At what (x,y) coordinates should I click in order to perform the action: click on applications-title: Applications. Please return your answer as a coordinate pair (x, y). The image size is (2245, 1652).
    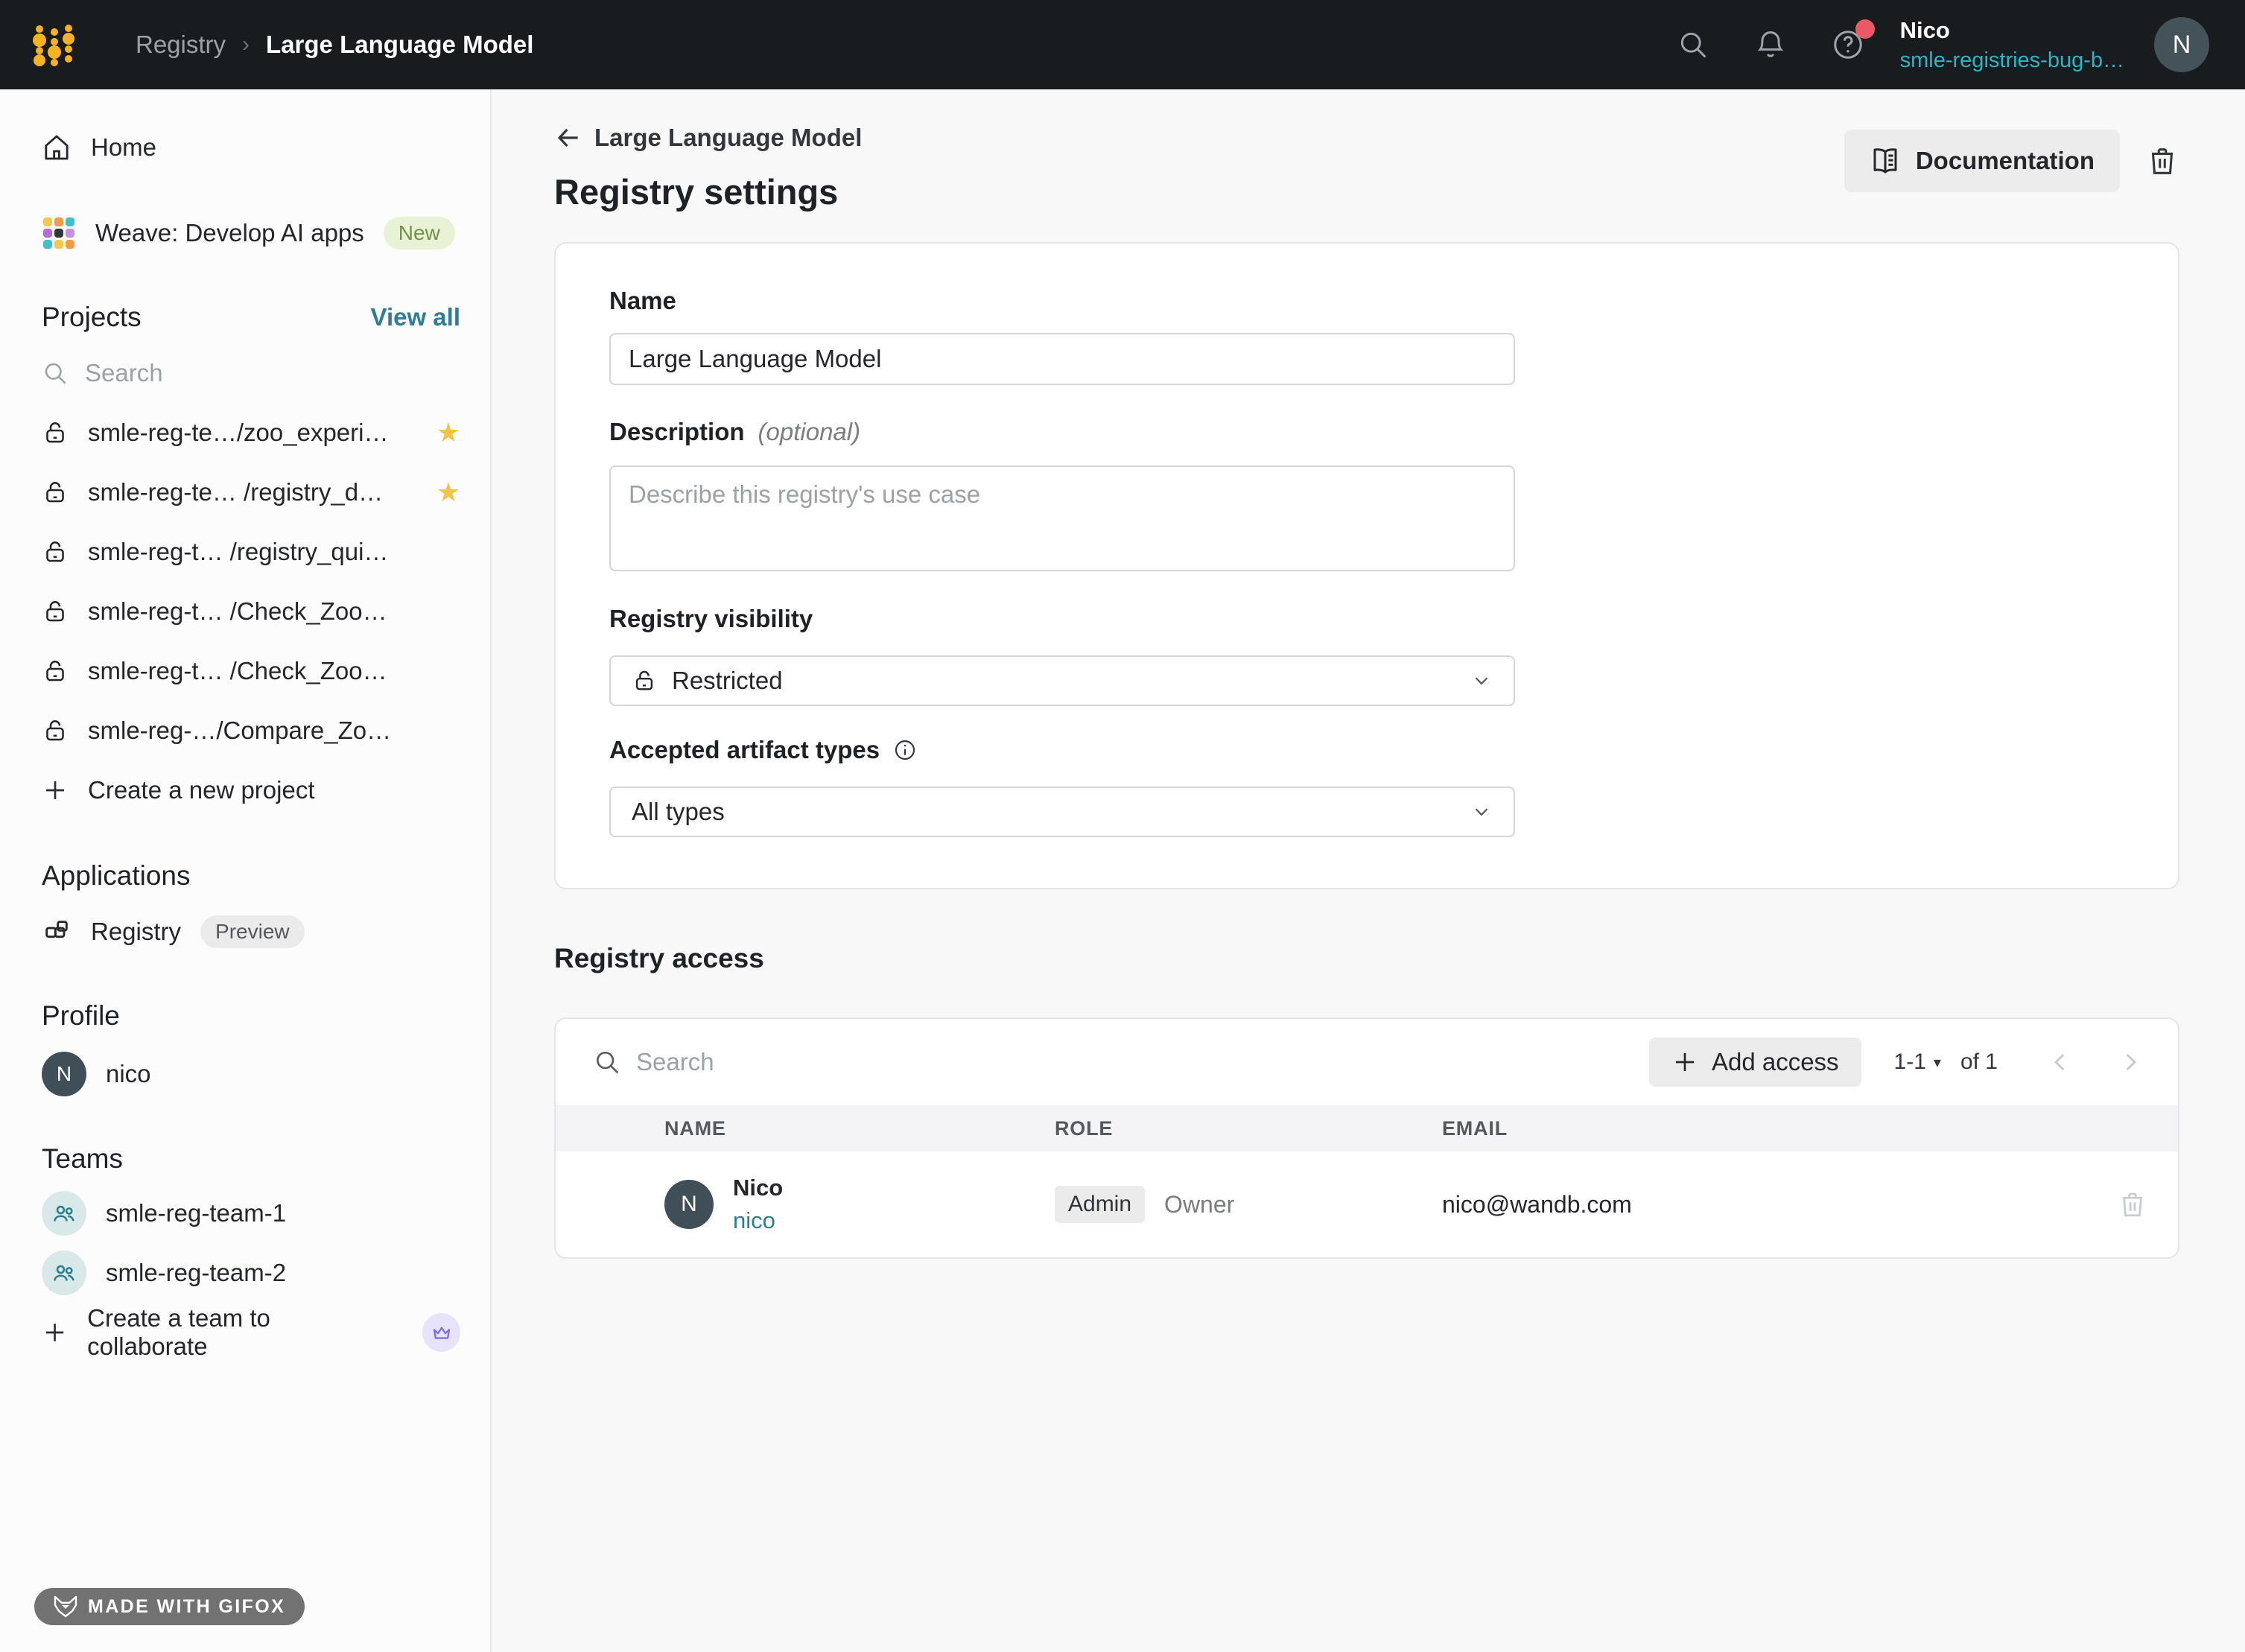
    Looking at the image, I should click on (116, 875).